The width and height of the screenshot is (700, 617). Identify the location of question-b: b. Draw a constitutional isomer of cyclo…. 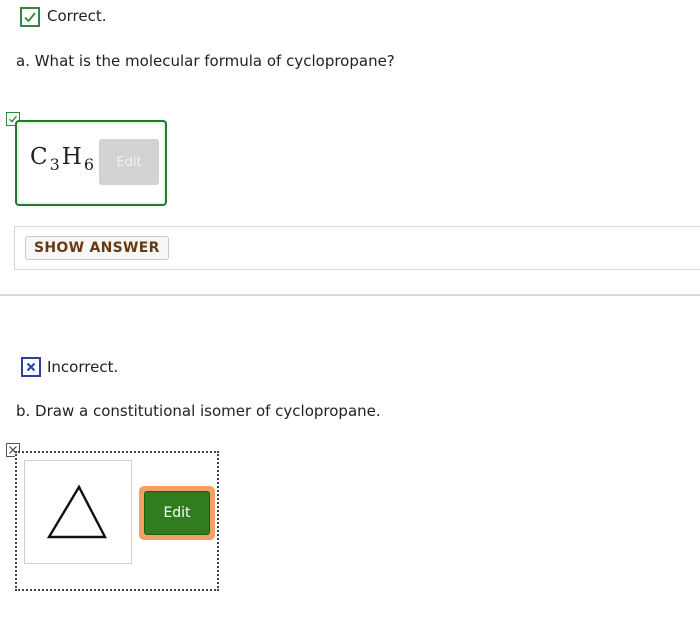
(198, 411).